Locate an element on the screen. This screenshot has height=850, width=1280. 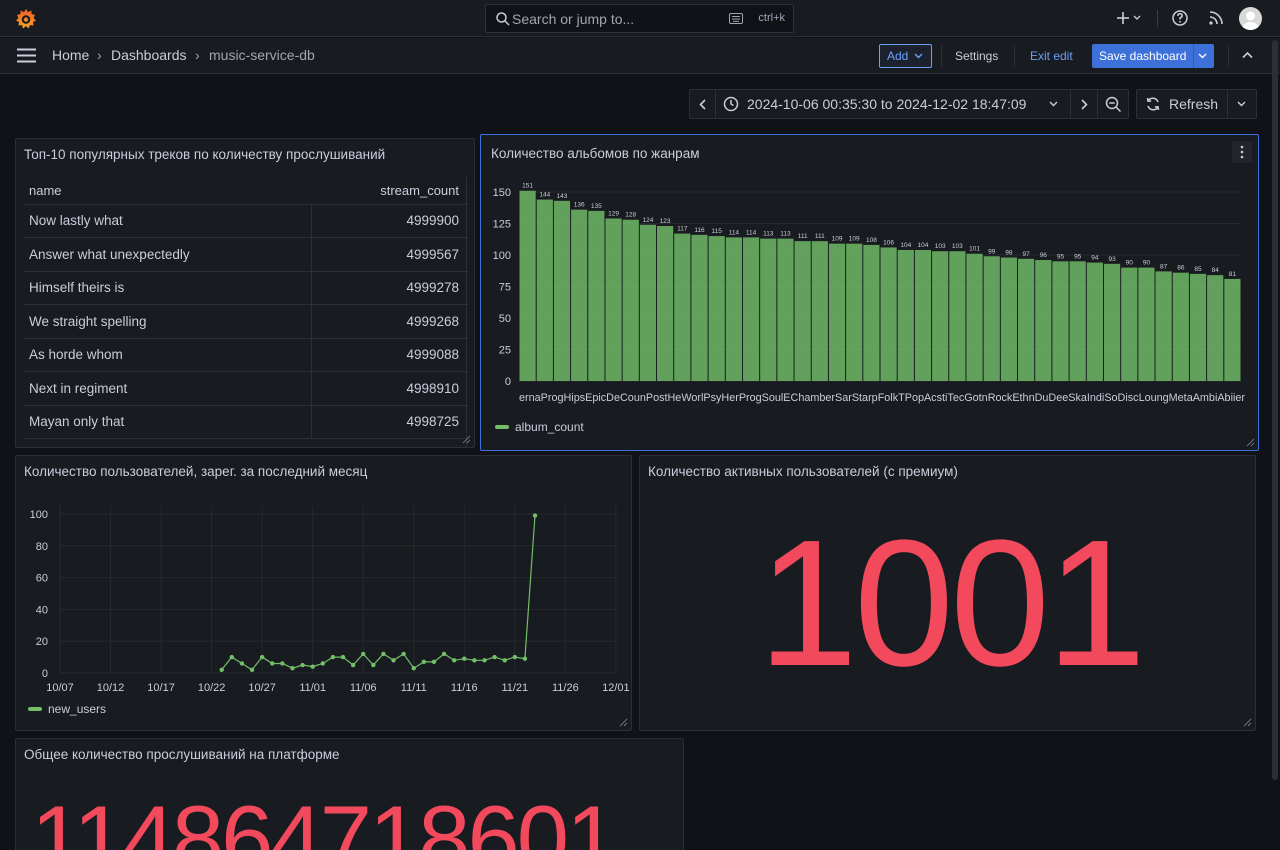
save-dashboard-button: Save dashboard is located at coordinates (1153, 56).